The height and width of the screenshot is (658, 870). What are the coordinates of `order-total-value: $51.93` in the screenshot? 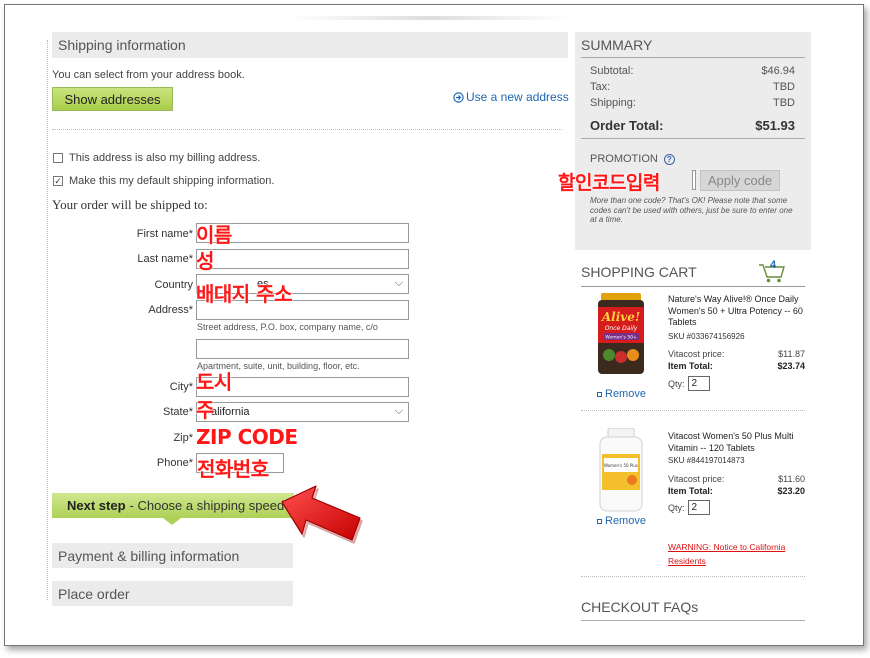 It's located at (775, 125).